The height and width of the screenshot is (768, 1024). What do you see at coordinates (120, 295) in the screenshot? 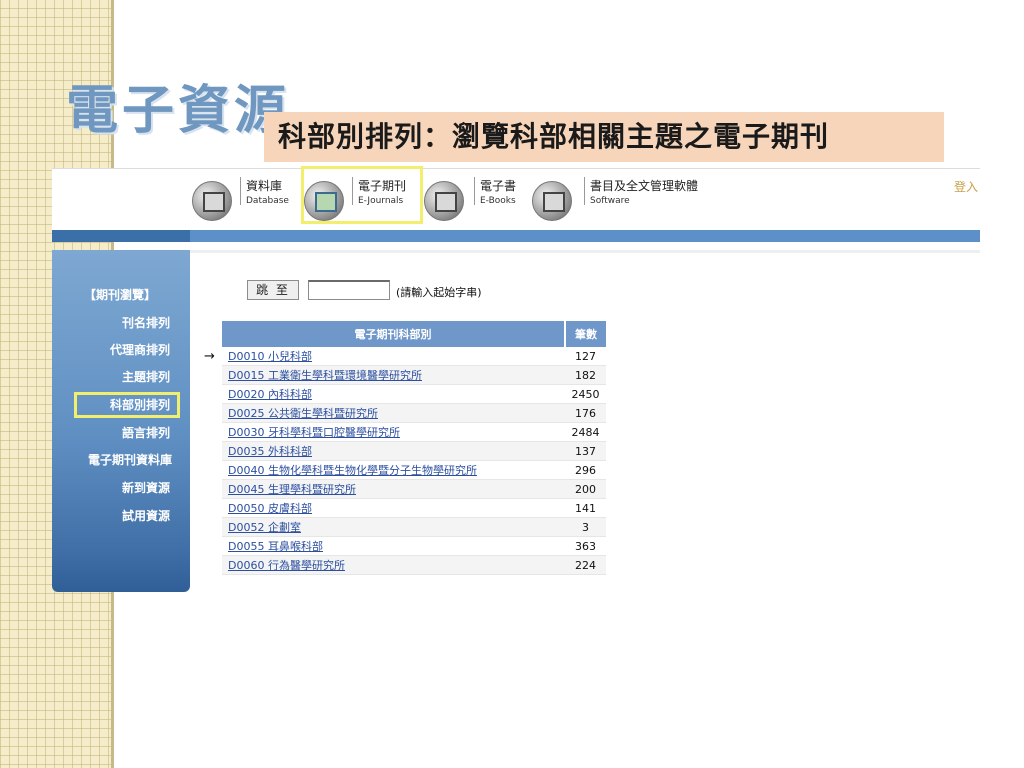
I see `sidebar-heading: 【期刊瀏覽】` at bounding box center [120, 295].